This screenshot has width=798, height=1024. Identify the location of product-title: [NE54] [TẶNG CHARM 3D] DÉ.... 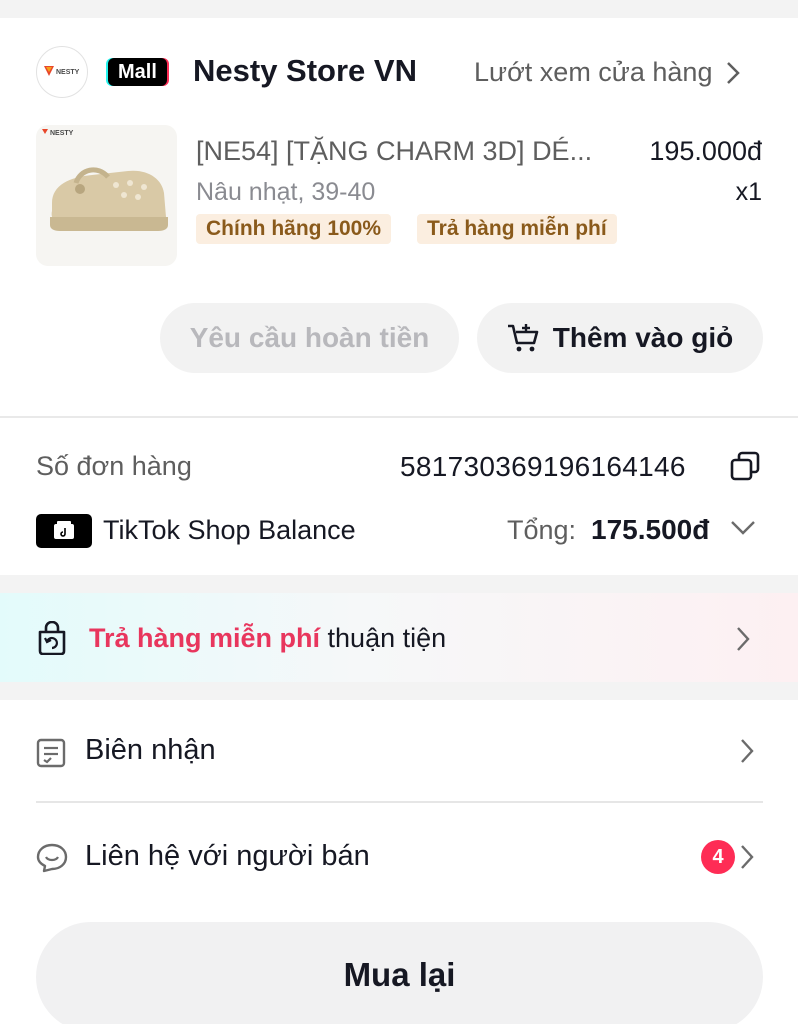
(406, 151).